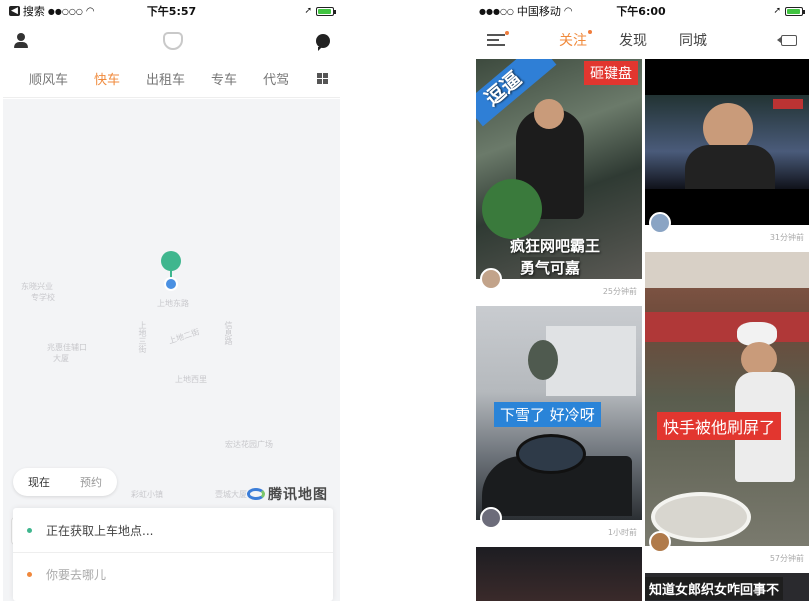 The image size is (809, 601). What do you see at coordinates (719, 426) in the screenshot?
I see `red-caption: 快手被他刷屏了` at bounding box center [719, 426].